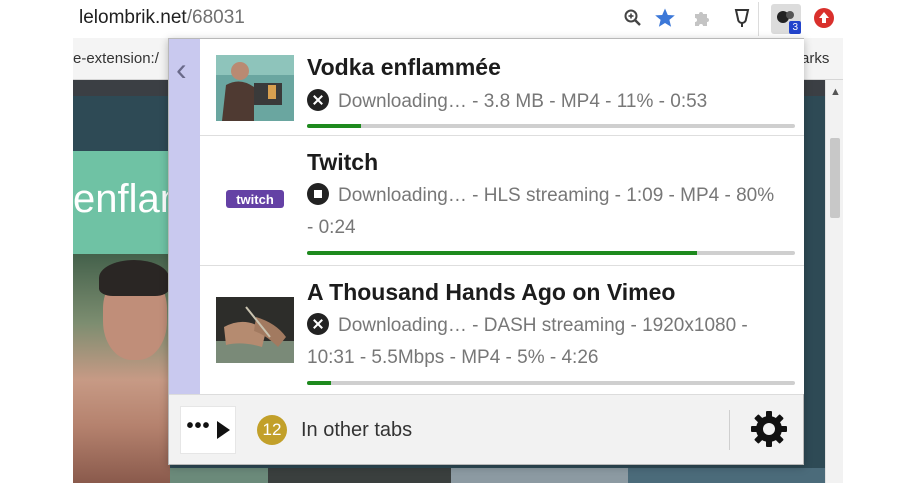 The image size is (920, 483). Describe the element at coordinates (121, 368) in the screenshot. I see `page-photo` at that location.